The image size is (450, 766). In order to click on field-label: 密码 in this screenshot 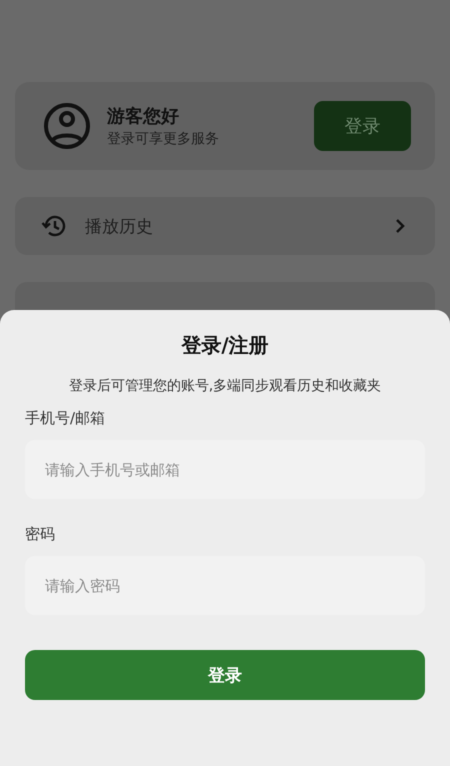, I will do `click(40, 534)`.